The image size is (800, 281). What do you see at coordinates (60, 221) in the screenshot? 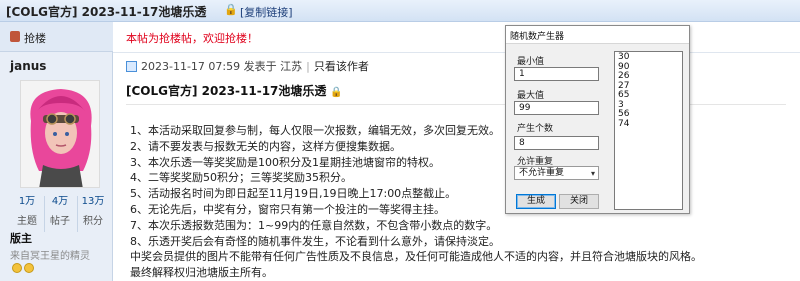
I see `stat-label: 帖子` at bounding box center [60, 221].